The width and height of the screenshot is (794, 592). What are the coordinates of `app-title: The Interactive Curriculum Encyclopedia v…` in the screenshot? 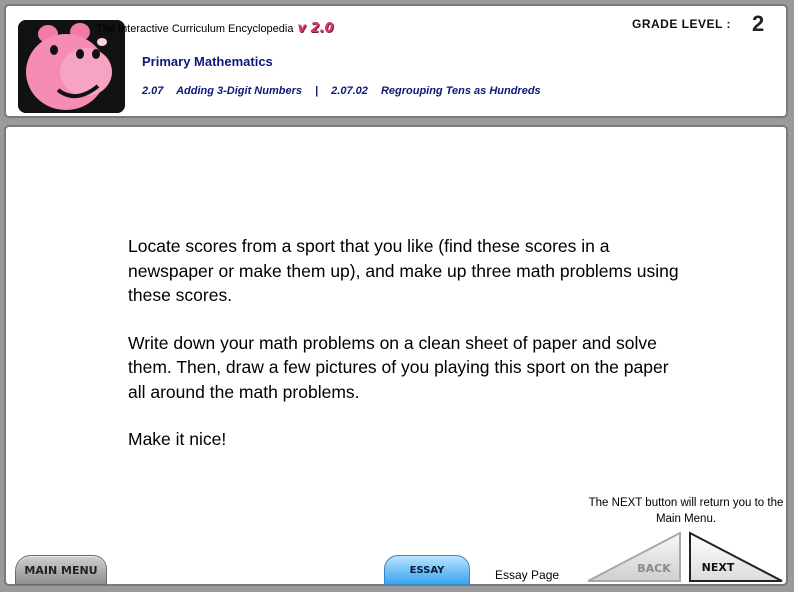 It's located at (215, 28).